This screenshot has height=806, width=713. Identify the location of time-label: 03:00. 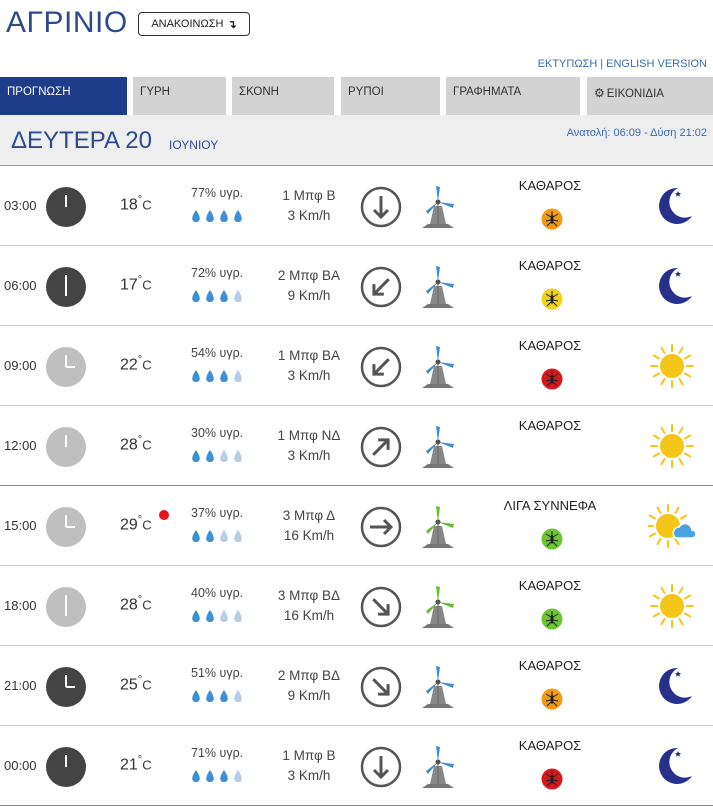
(20, 205).